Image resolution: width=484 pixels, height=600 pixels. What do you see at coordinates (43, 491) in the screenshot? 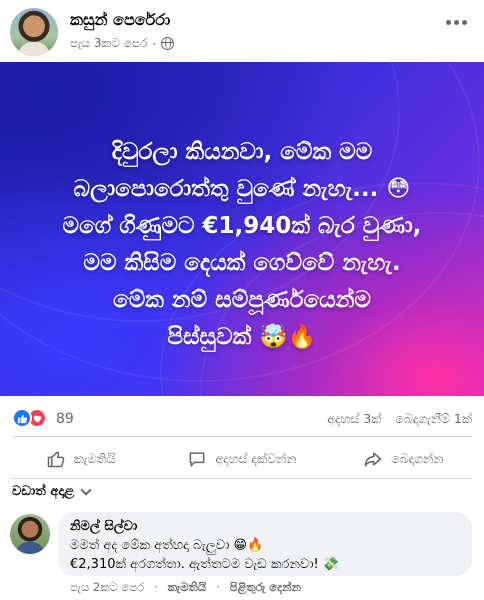
I see `sort-label: වඩාත් අදාළ` at bounding box center [43, 491].